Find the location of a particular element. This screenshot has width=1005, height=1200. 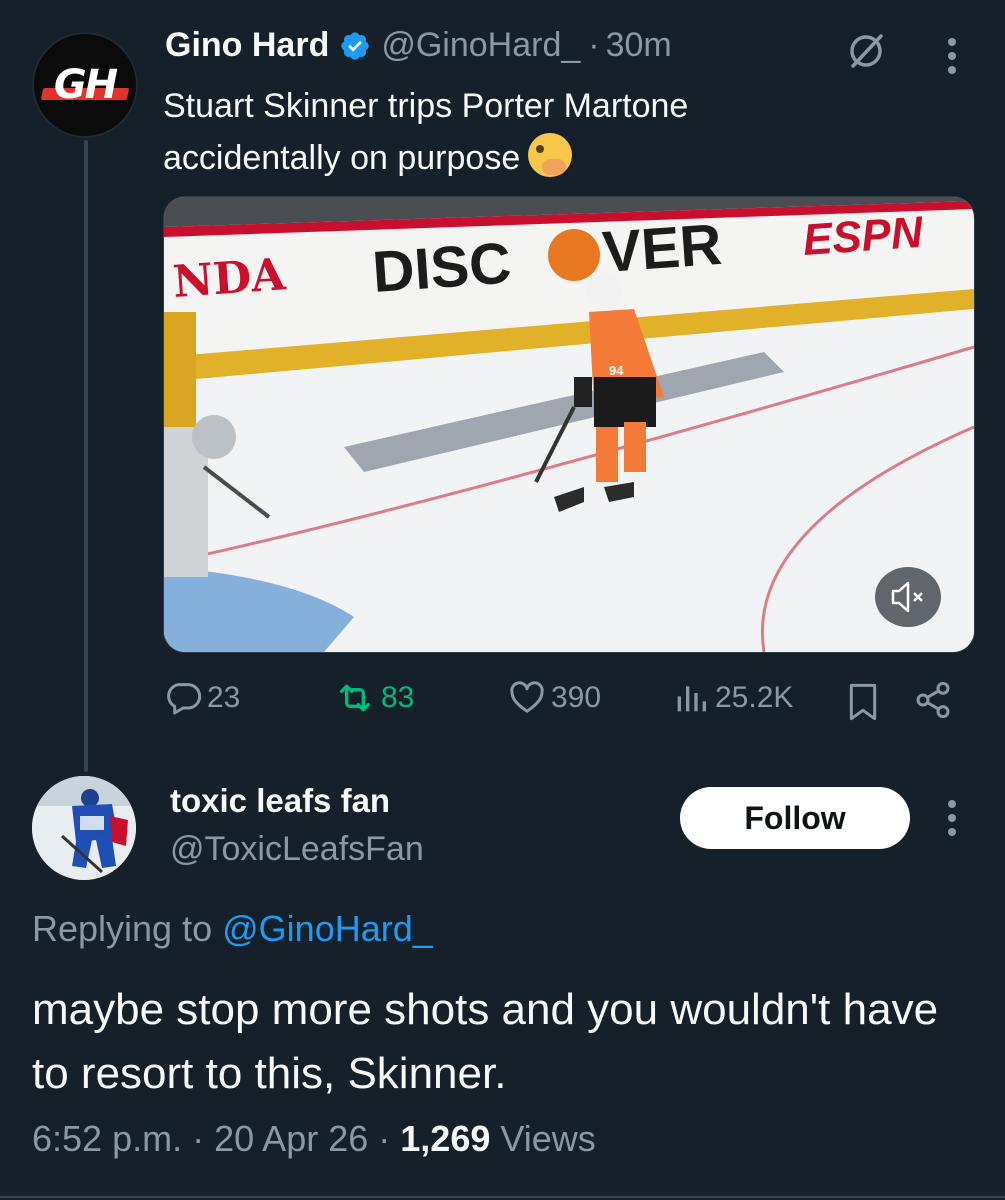

more-options-icon is located at coordinates (952, 58).